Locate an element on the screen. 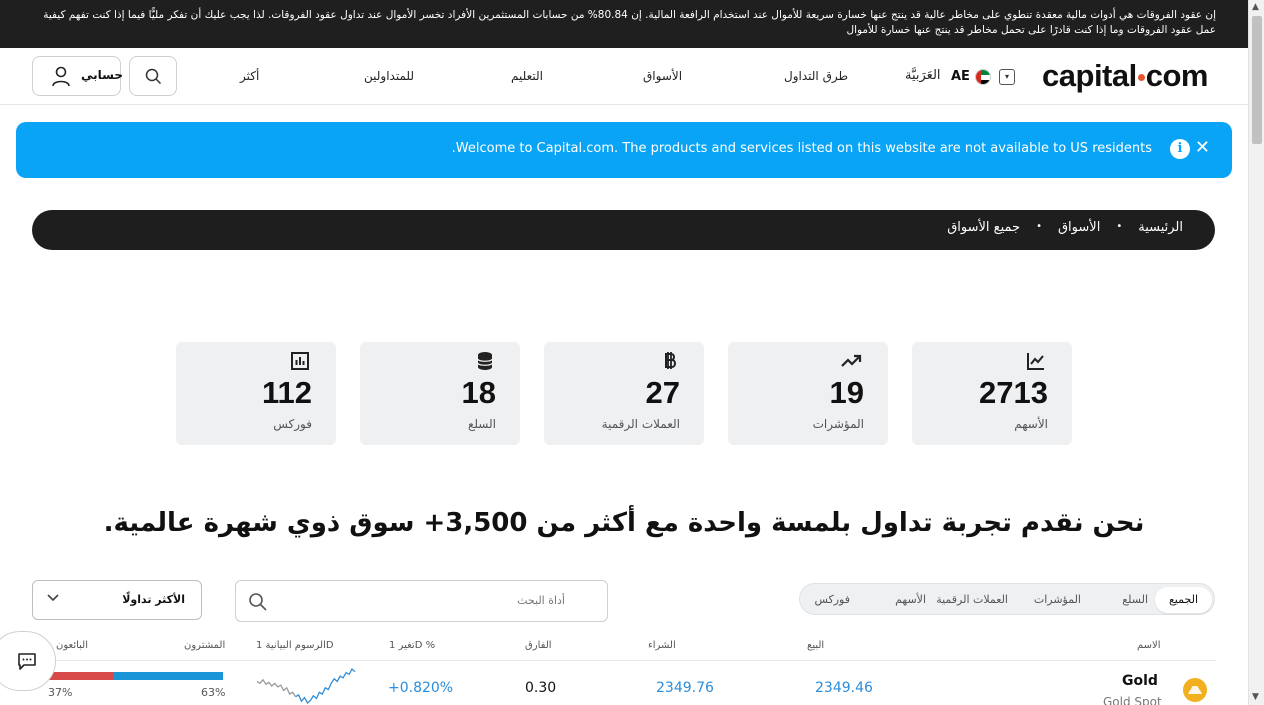 This screenshot has height=705, width=1264. user-icon is located at coordinates (61, 76).